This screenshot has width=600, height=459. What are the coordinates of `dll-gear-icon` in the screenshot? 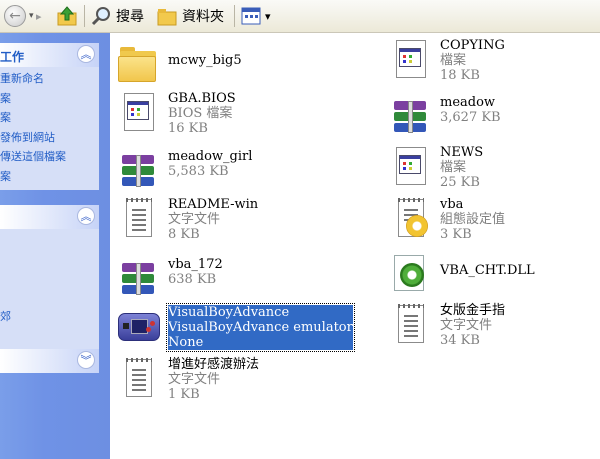 It's located at (410, 273).